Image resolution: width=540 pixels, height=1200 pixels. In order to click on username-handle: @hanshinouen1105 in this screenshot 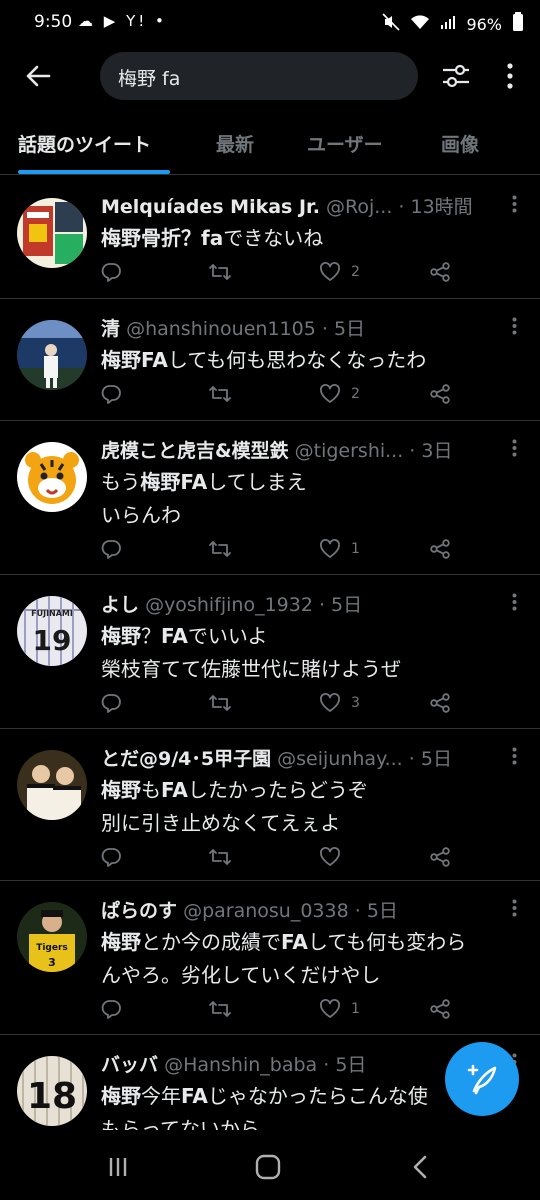, I will do `click(221, 329)`.